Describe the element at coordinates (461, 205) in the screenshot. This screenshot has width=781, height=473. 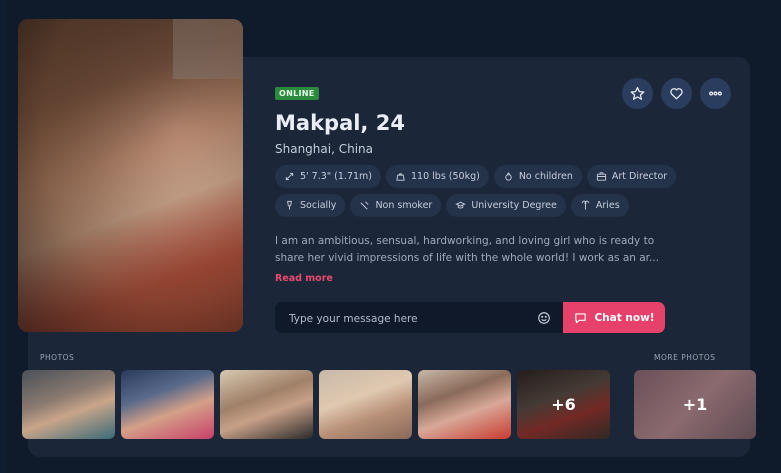
I see `education-icon` at that location.